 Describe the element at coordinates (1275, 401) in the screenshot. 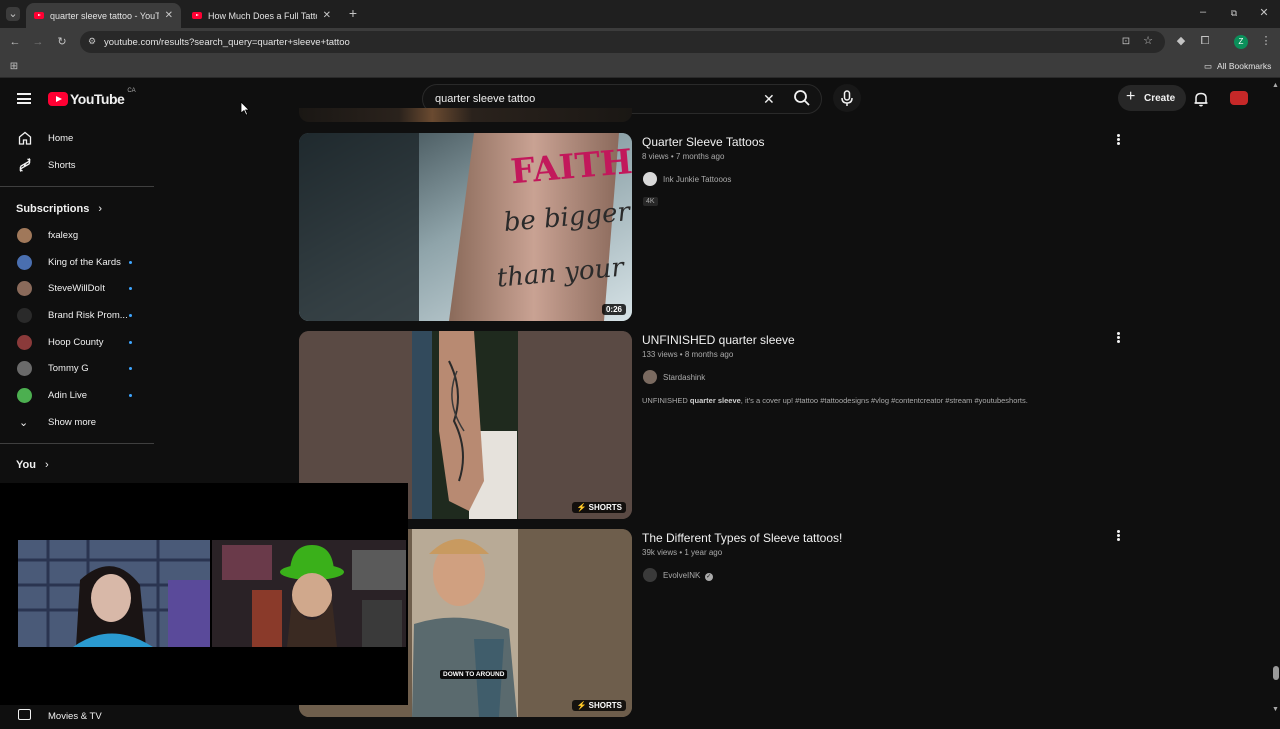

I see `page-scrollbar: ▲ ▼` at that location.